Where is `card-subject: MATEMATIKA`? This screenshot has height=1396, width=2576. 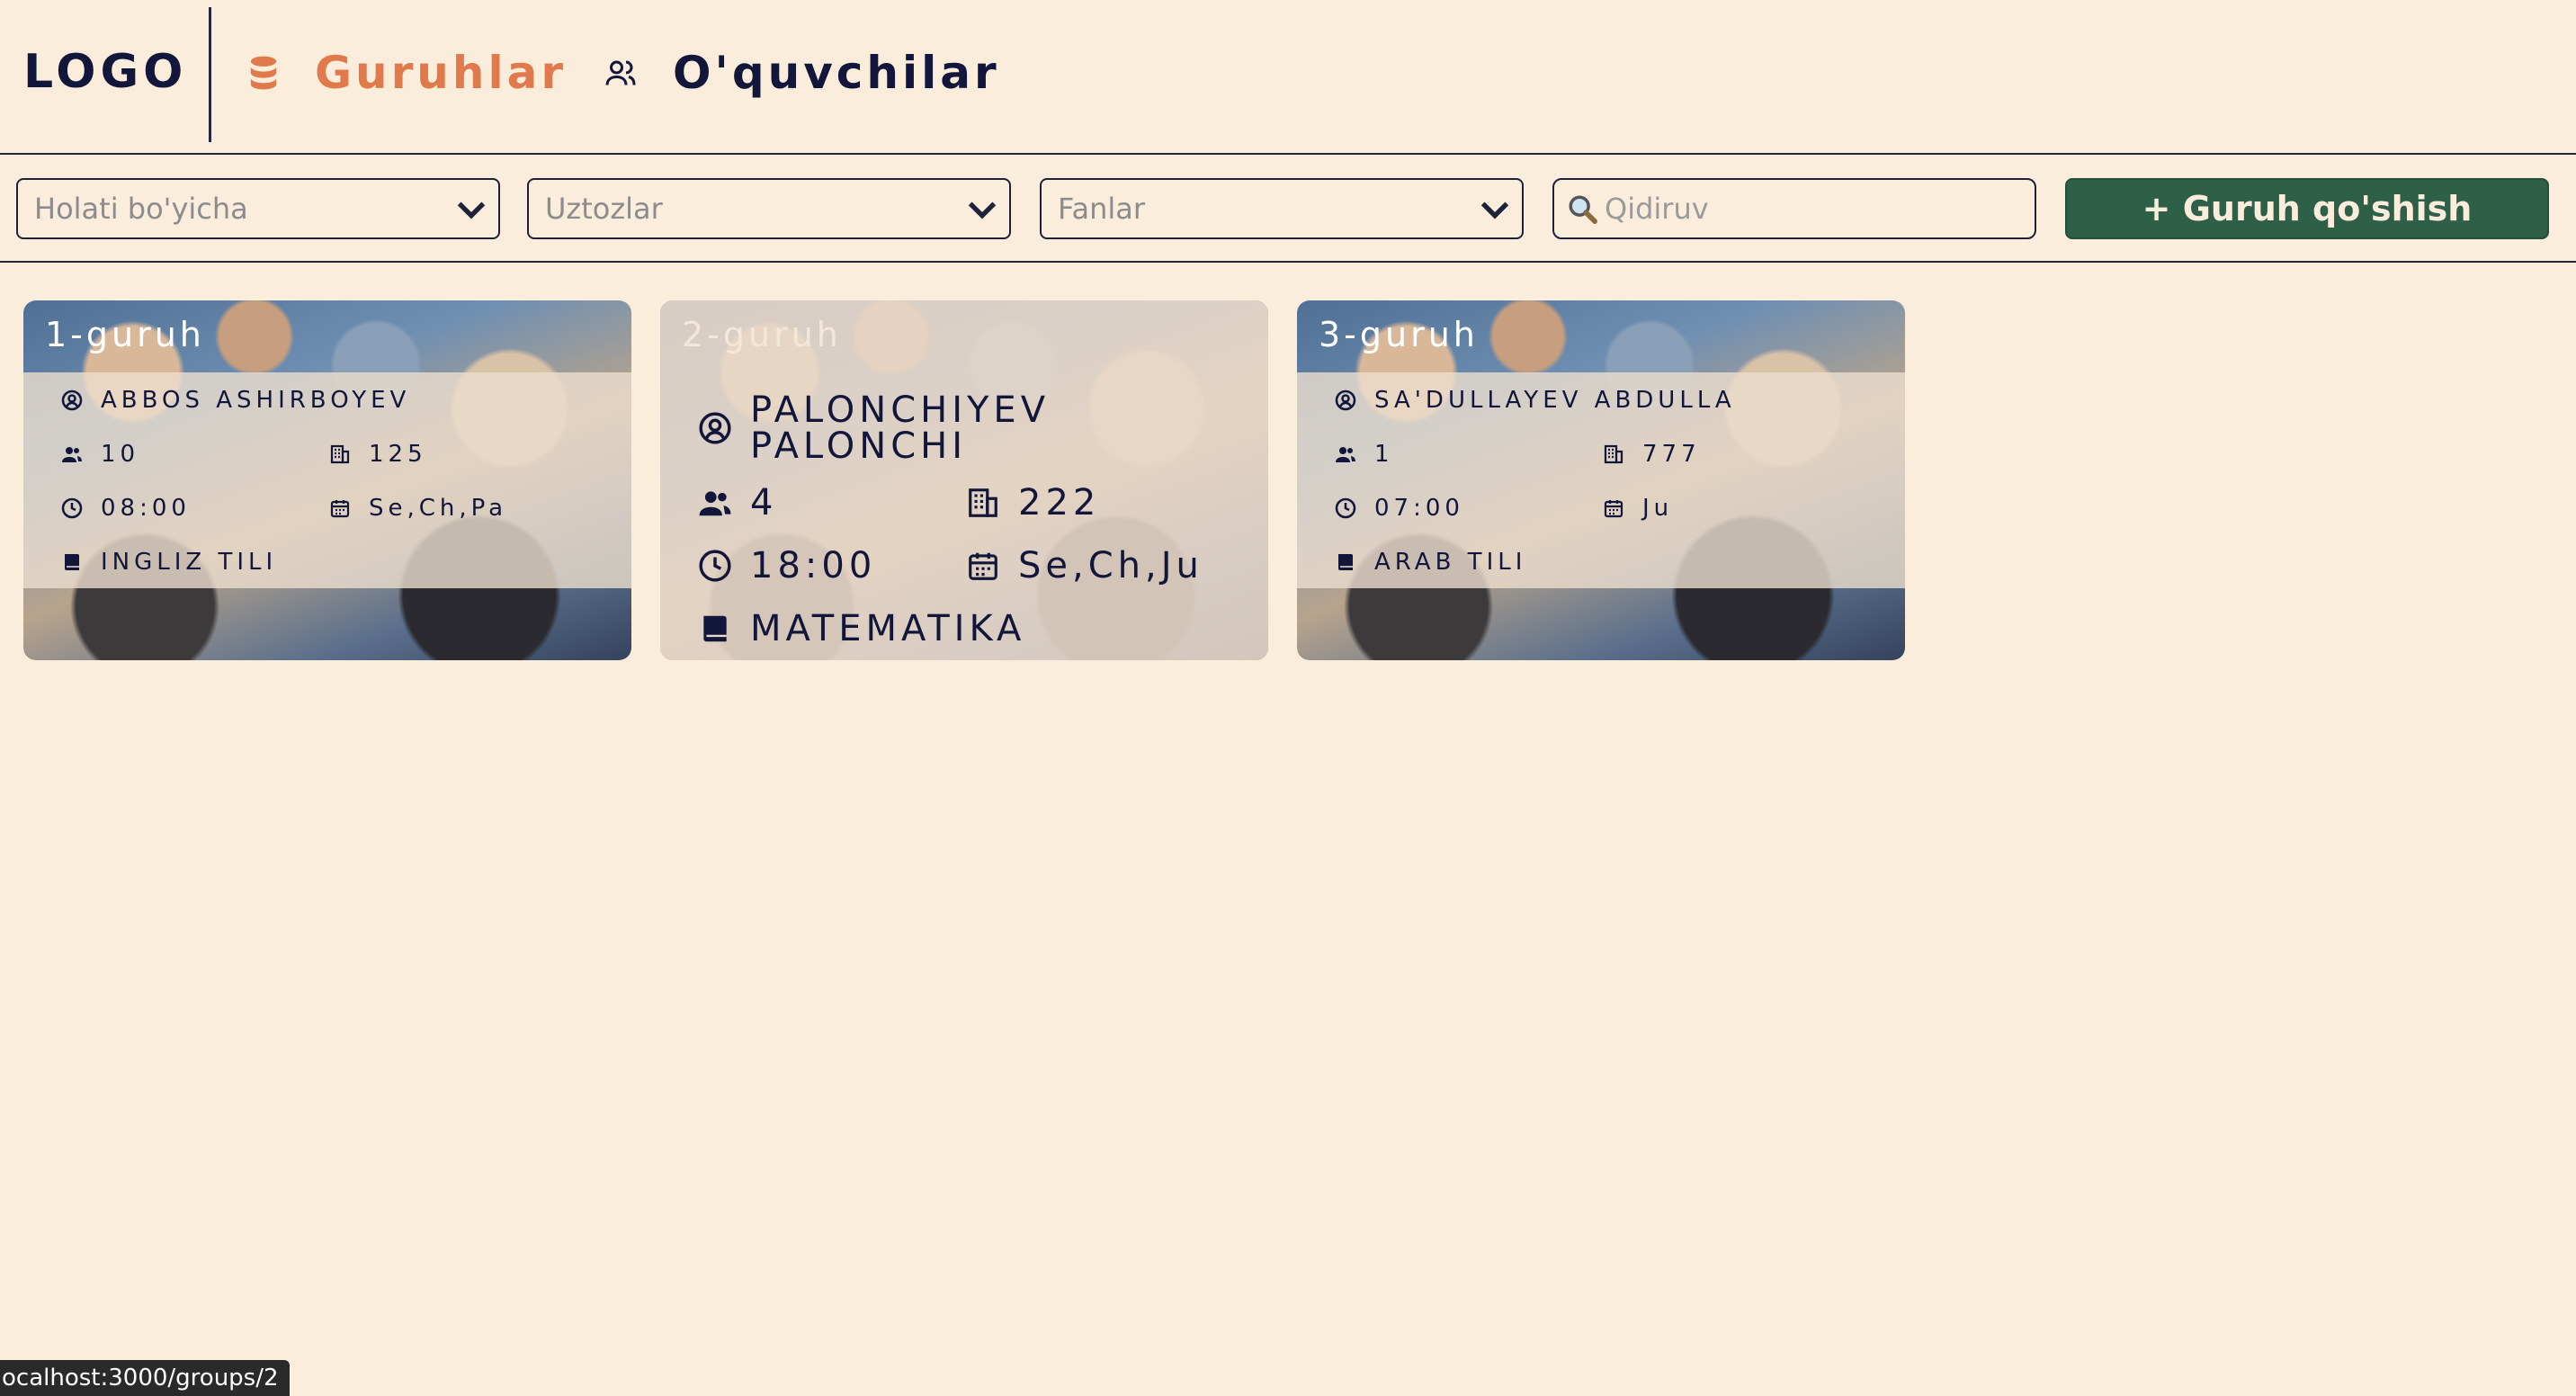
card-subject: MATEMATIKA is located at coordinates (861, 629).